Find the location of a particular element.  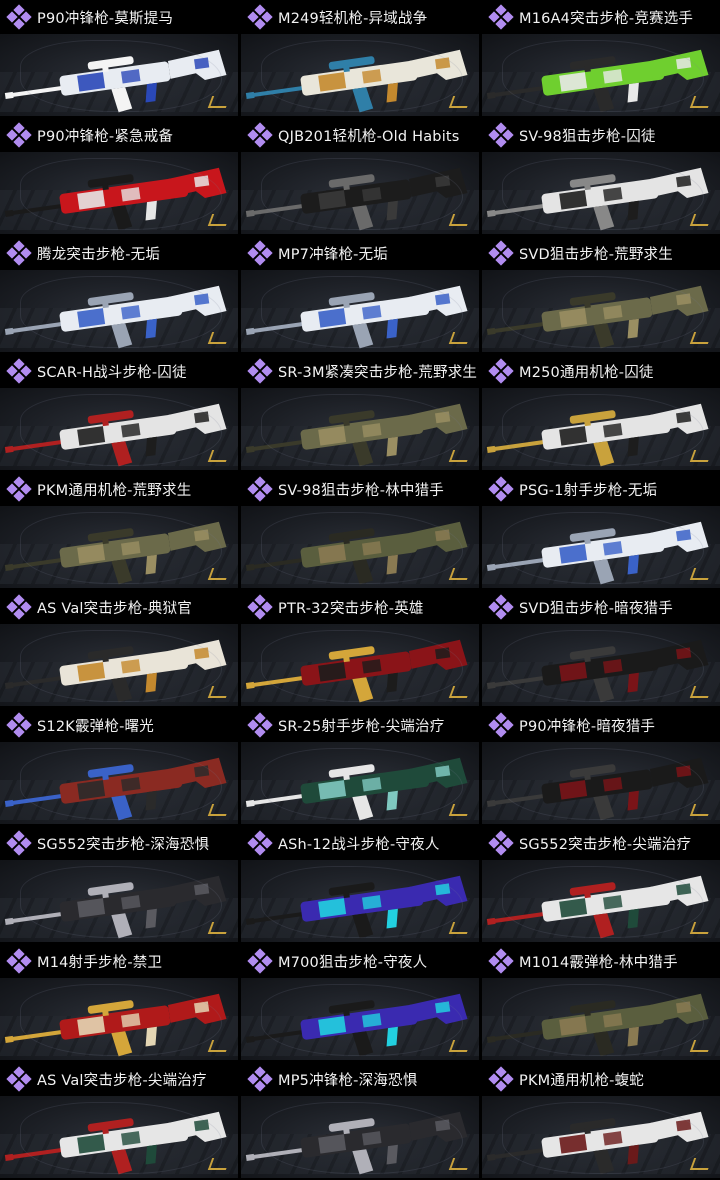

weapon-skin-title: M16A4突击步枪-竞赛选手 is located at coordinates (606, 18).